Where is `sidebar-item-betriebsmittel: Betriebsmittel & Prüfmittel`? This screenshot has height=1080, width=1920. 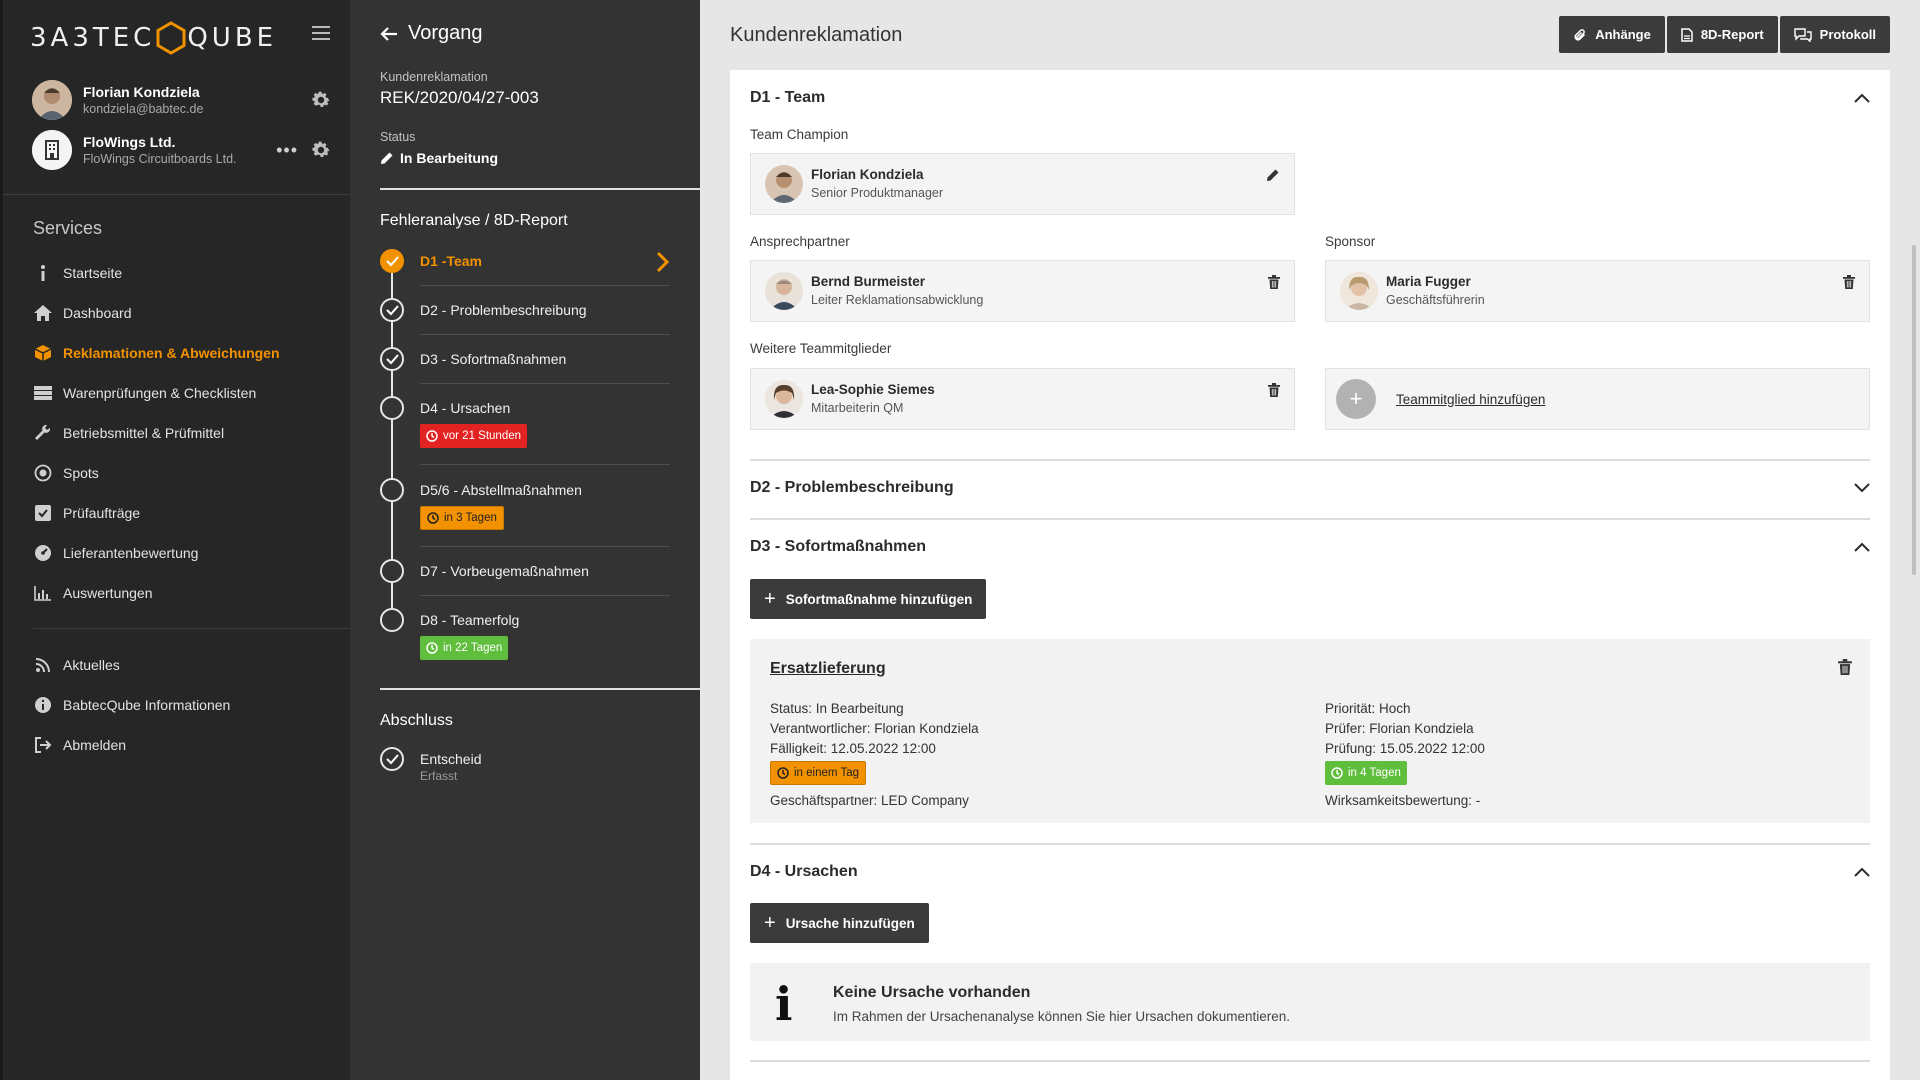
sidebar-item-betriebsmittel: Betriebsmittel & Prüfmittel is located at coordinates (183, 433).